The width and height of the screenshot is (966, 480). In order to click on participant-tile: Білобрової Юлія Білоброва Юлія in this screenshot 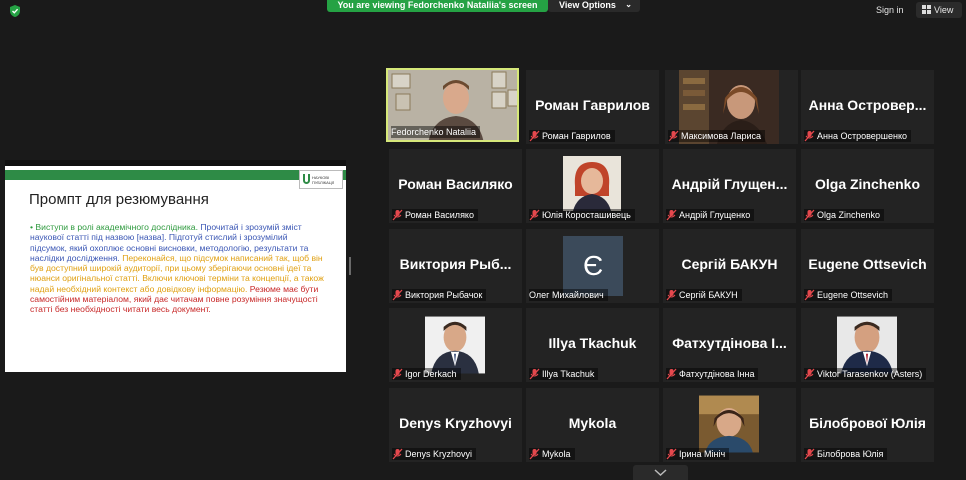, I will do `click(867, 425)`.